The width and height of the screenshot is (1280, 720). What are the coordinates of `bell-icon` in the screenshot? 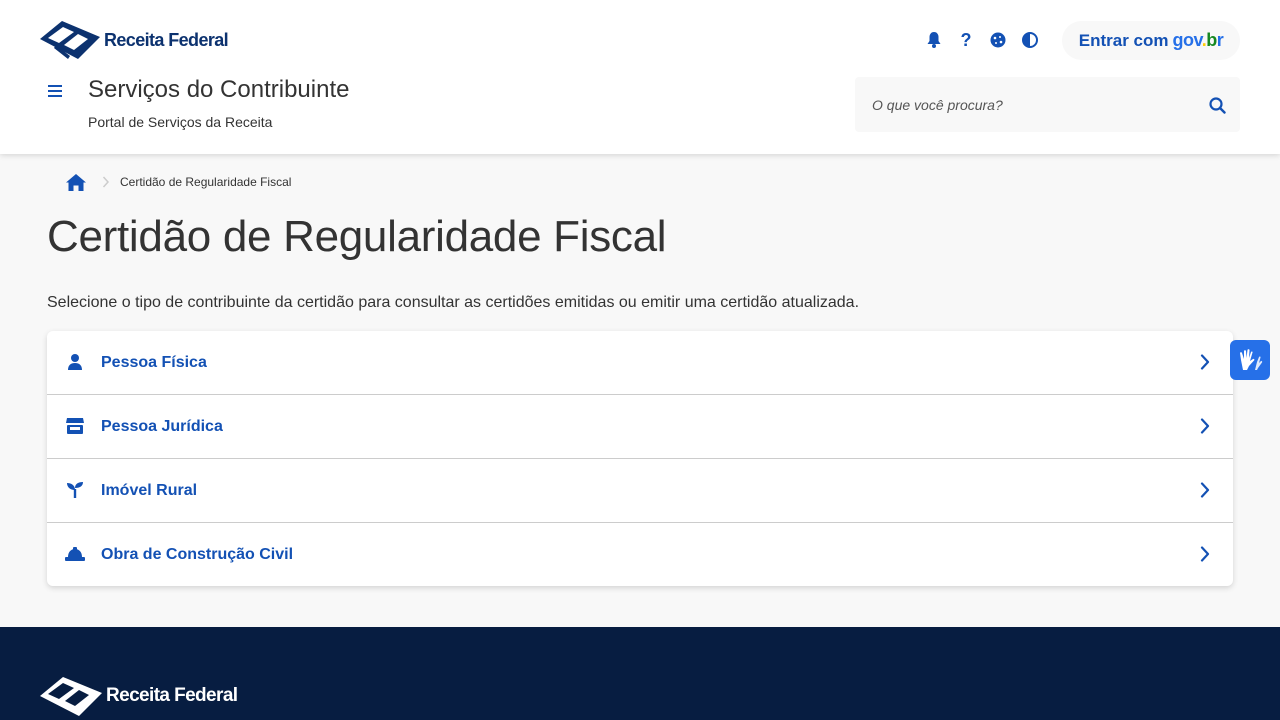 It's located at (934, 40).